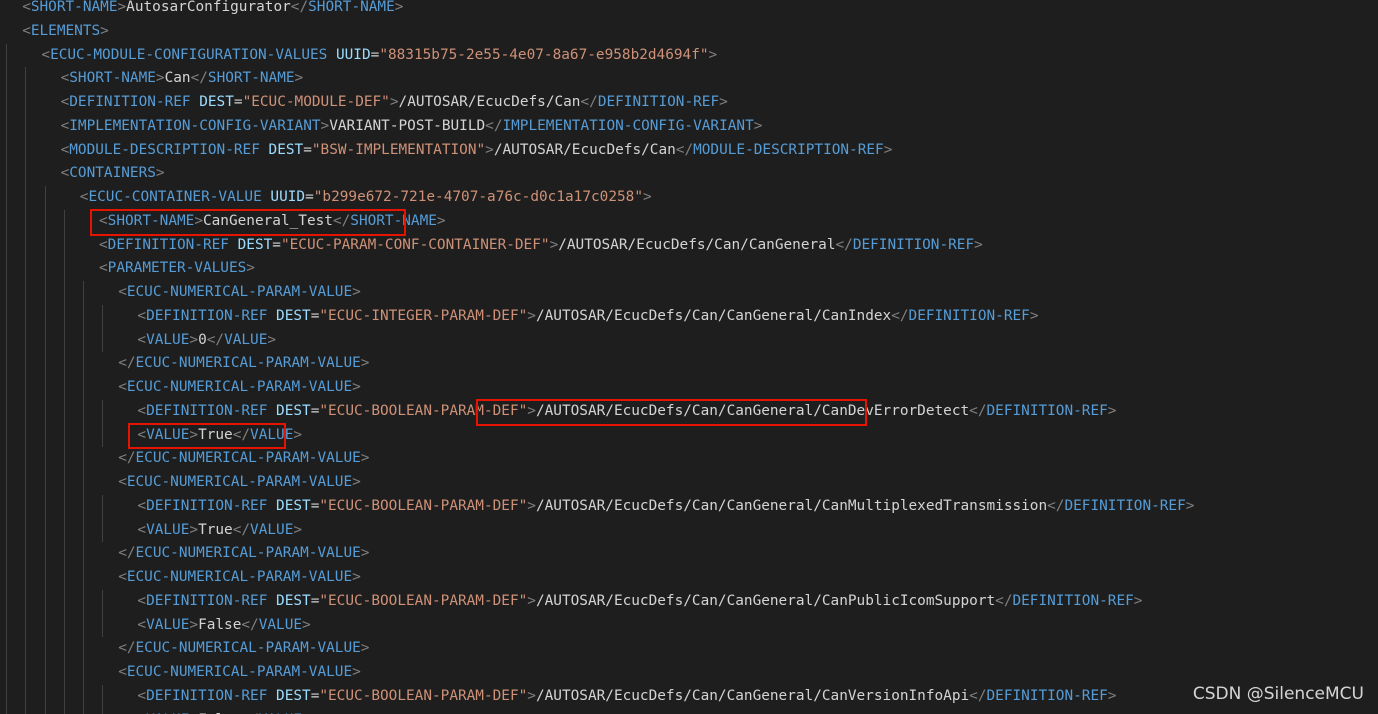 The width and height of the screenshot is (1378, 714). I want to click on code-line: <VALUE>True</VALUE>, so click(219, 436).